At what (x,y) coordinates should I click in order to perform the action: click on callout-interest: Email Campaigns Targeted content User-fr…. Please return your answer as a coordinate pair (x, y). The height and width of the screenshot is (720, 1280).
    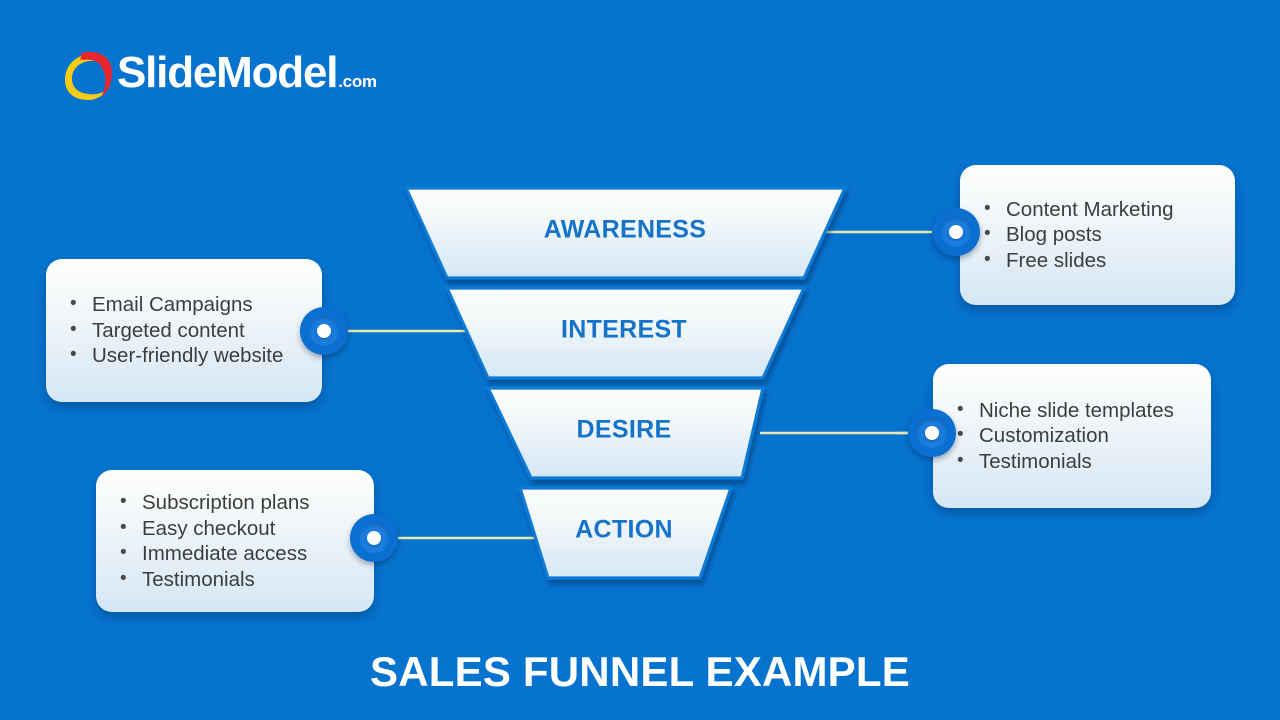
    Looking at the image, I should click on (184, 330).